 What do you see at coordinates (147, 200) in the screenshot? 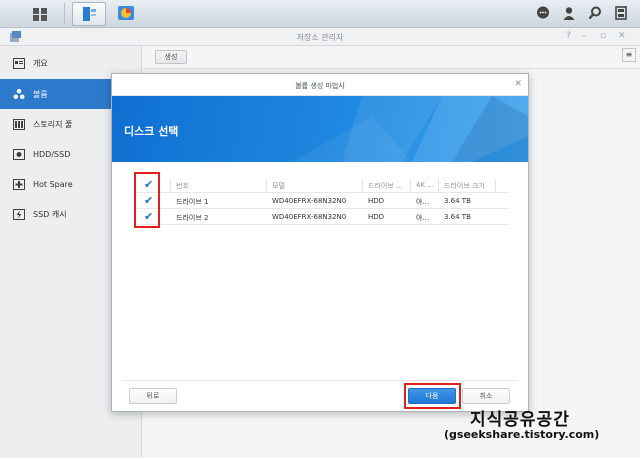
I see `checkbox-highlight` at bounding box center [147, 200].